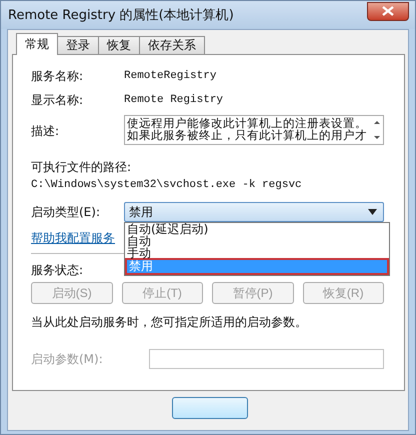 The height and width of the screenshot is (435, 416). I want to click on dialog-button, so click(210, 408).